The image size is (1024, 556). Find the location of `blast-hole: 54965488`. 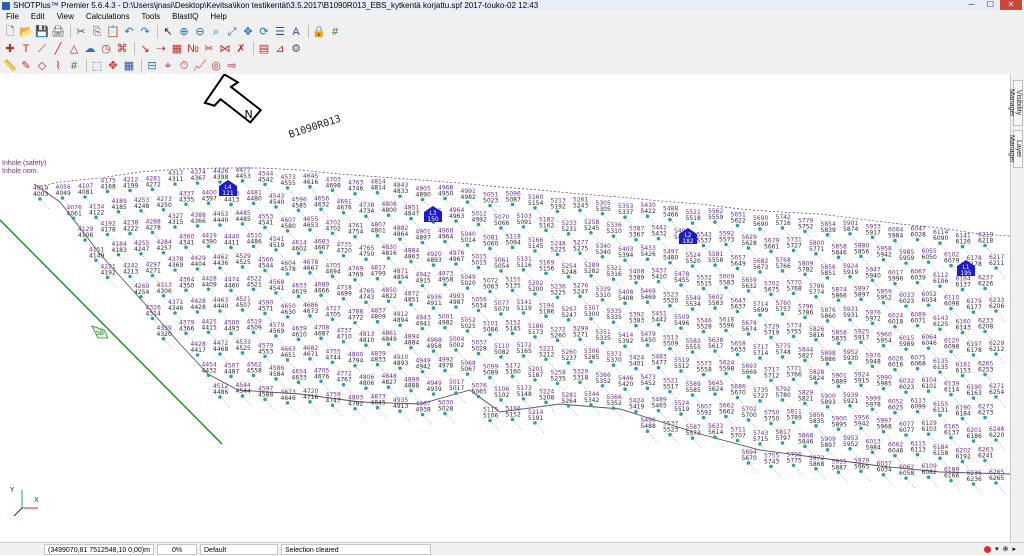

blast-hole: 54965488 is located at coordinates (649, 430).